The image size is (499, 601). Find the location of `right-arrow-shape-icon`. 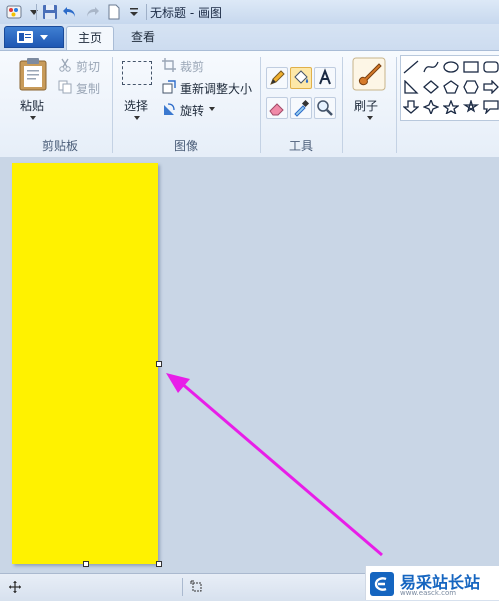

right-arrow-shape-icon is located at coordinates (491, 87).